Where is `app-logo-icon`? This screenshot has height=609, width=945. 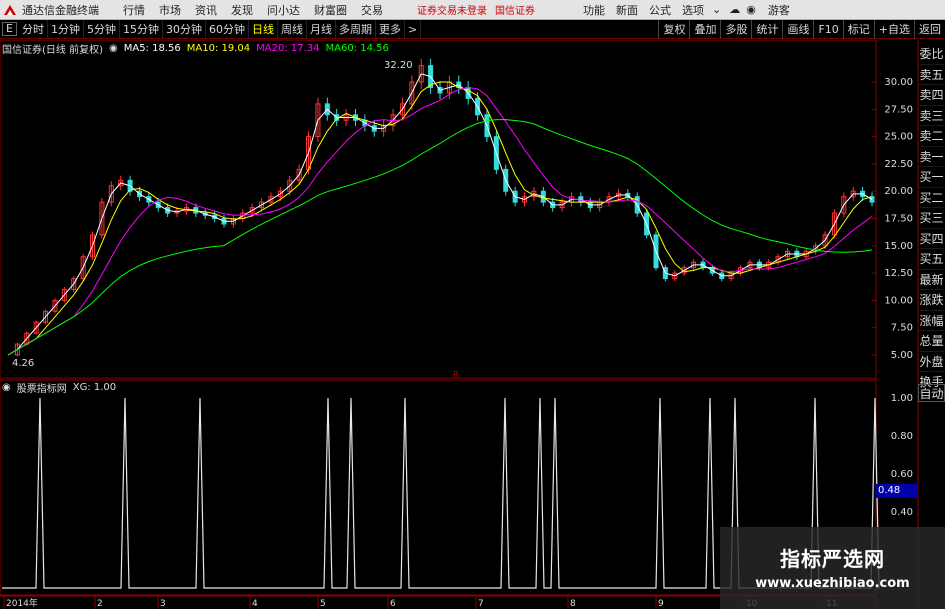
app-logo-icon is located at coordinates (10, 10).